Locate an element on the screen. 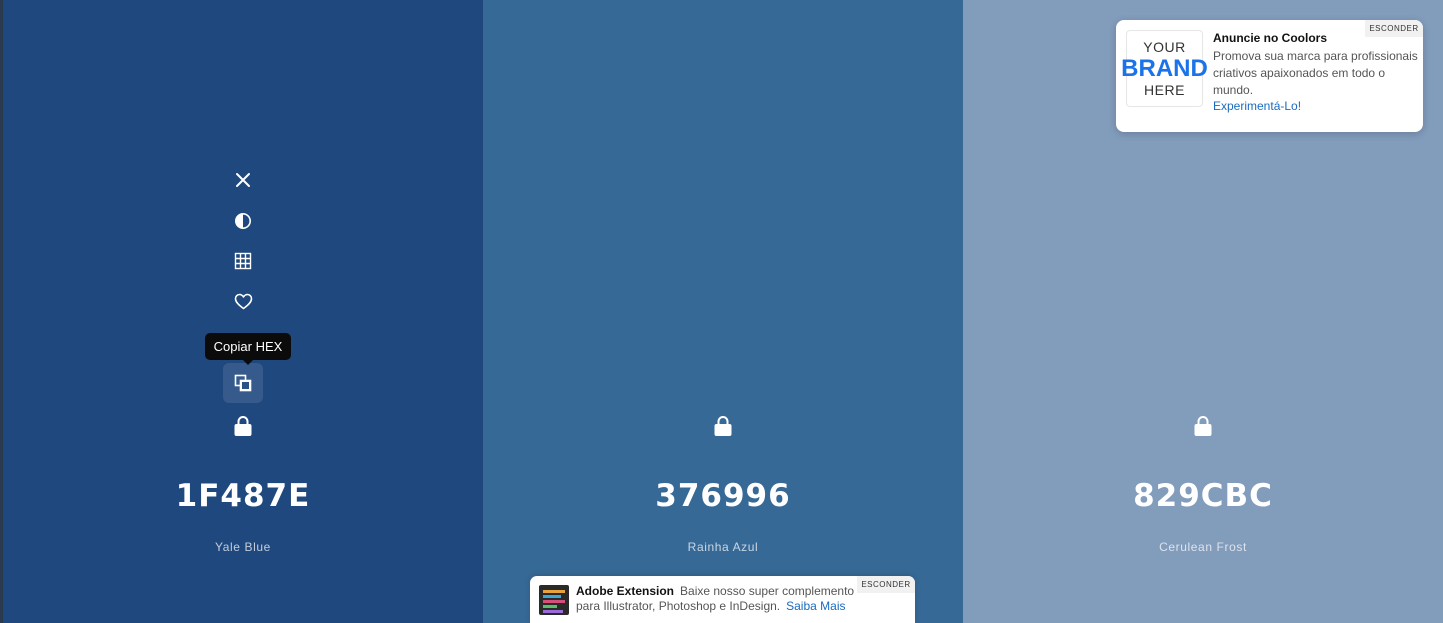  shades-grid-icon is located at coordinates (243, 261).